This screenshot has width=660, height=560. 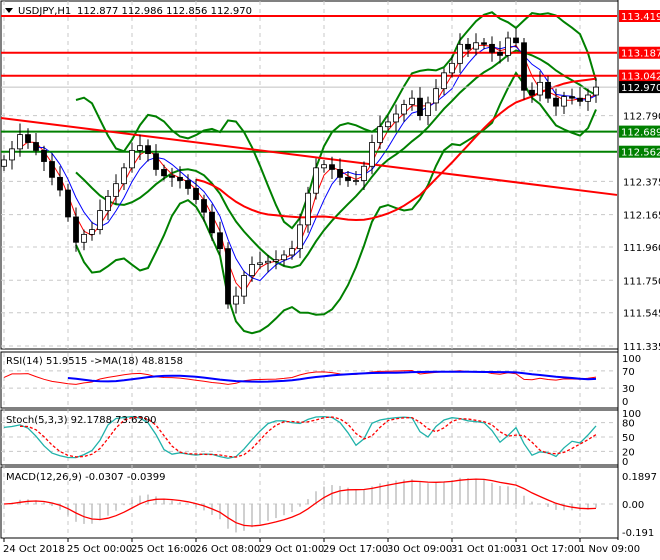 What do you see at coordinates (355, 549) in the screenshot?
I see `time-tick-label: 29 Oct 17:00` at bounding box center [355, 549].